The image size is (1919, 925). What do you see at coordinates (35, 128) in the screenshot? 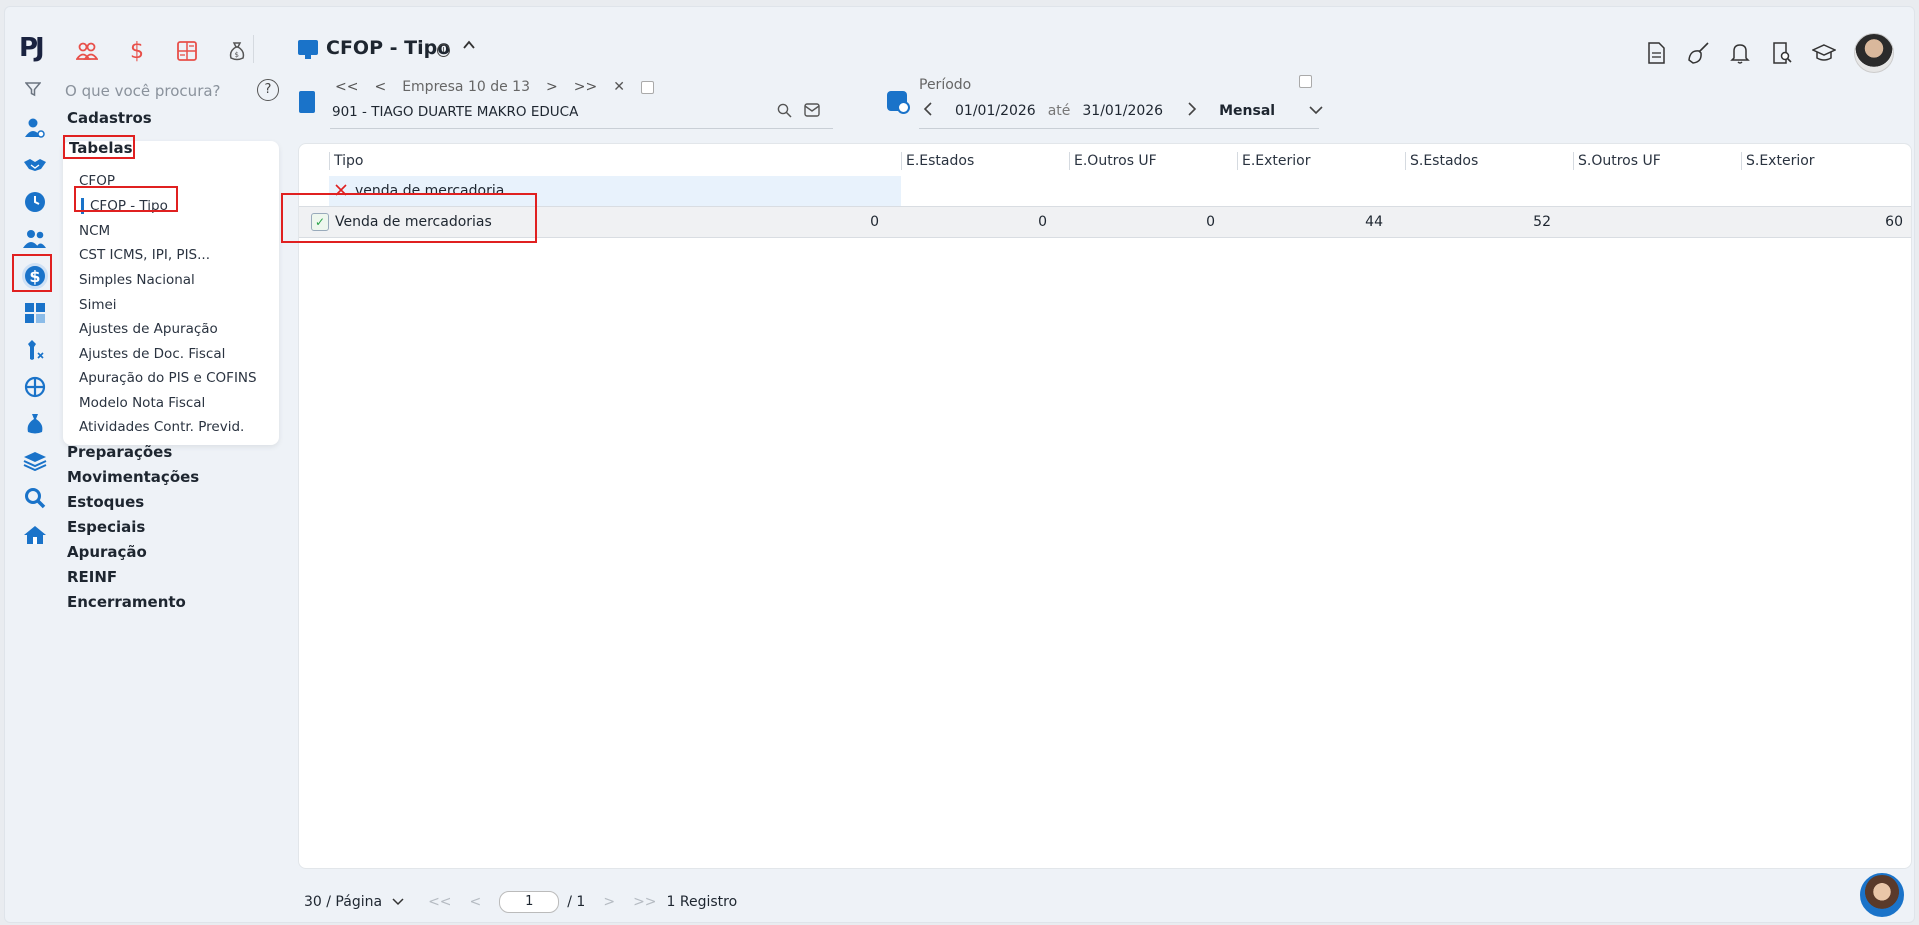
I see `user-settings-icon` at bounding box center [35, 128].